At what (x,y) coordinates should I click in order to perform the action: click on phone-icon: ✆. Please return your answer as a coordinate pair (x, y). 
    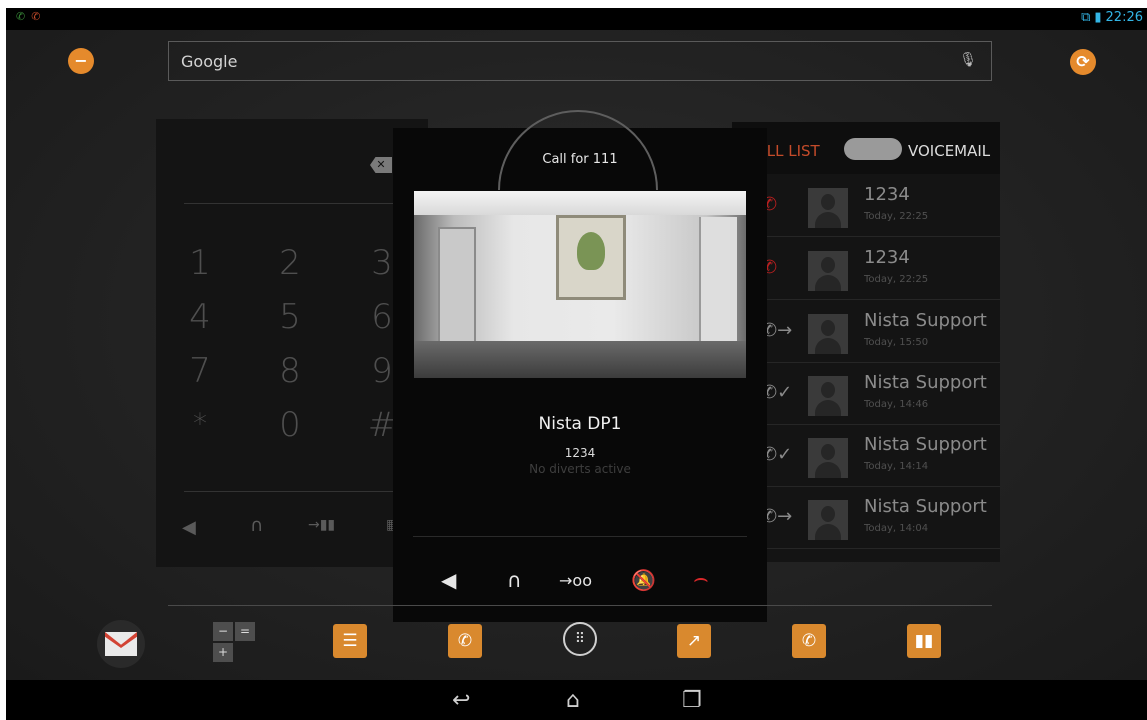
    Looking at the image, I should click on (465, 641).